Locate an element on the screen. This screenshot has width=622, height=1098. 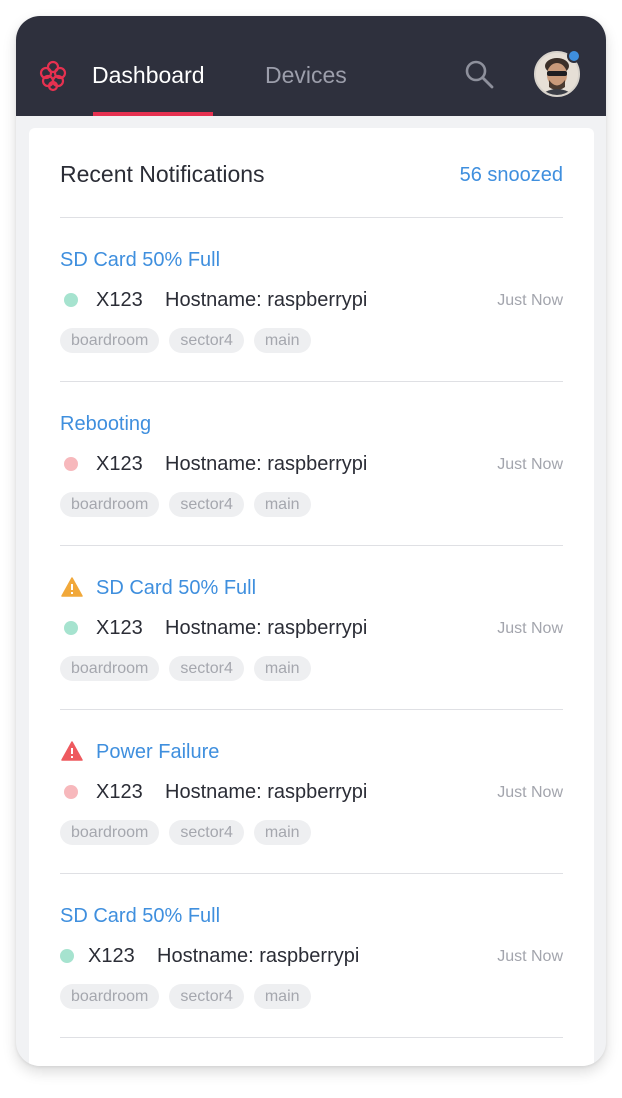
search-icon is located at coordinates (479, 74).